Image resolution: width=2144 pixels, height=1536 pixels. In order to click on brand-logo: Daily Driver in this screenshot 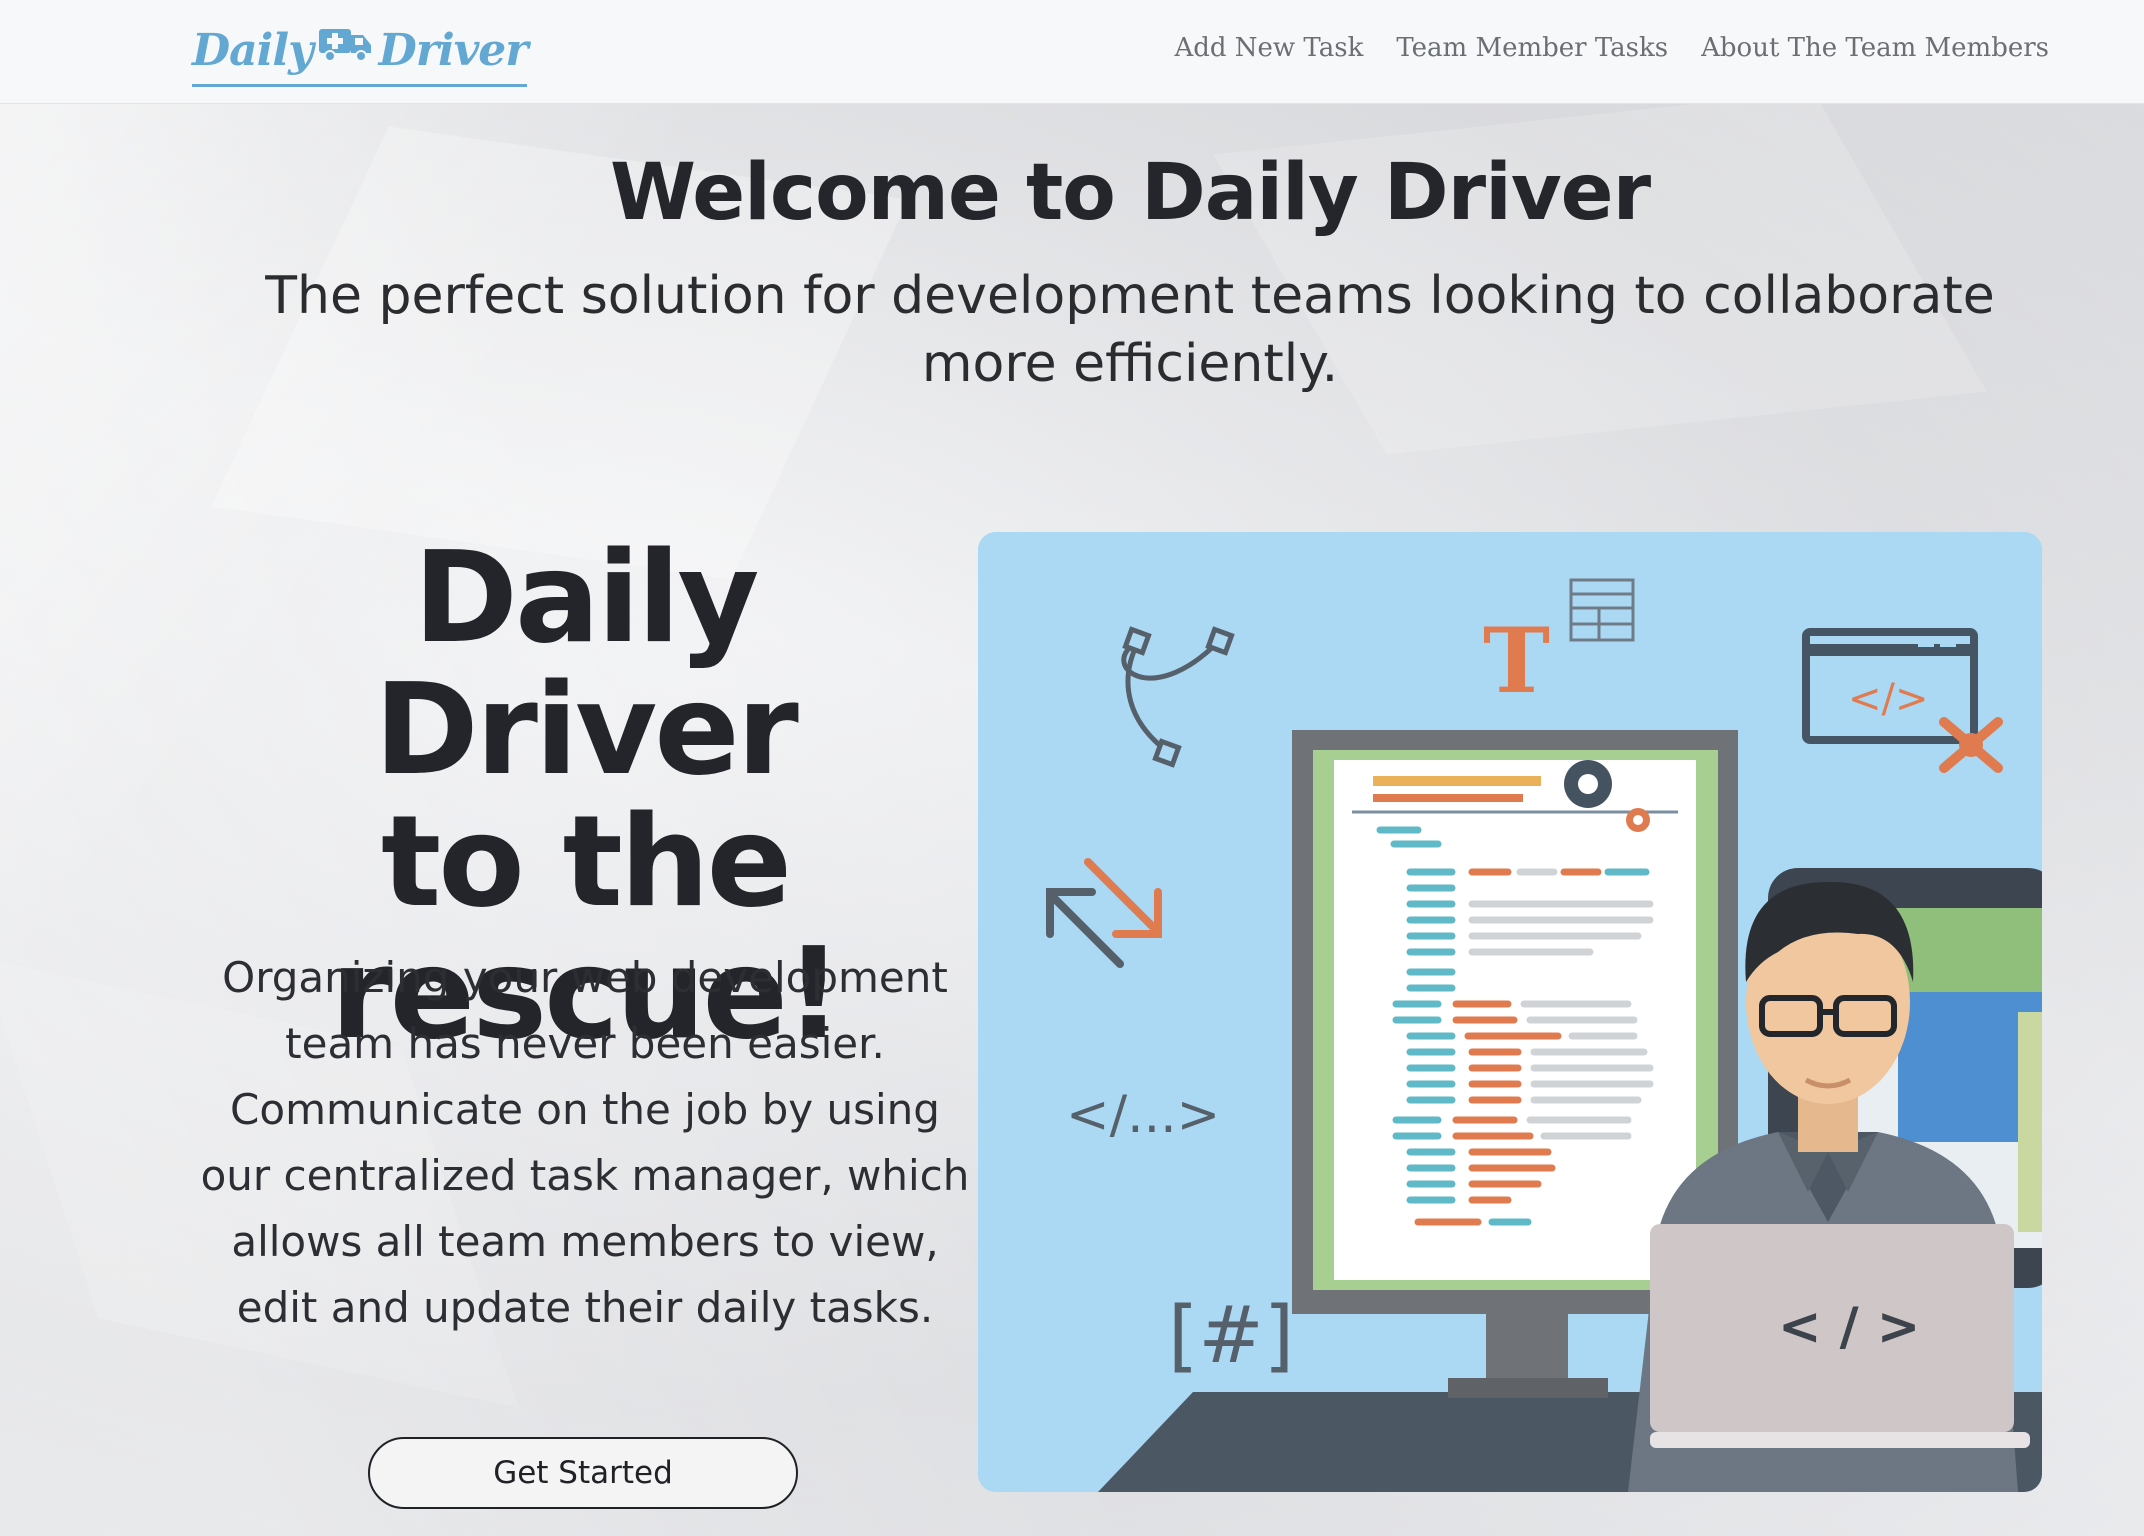, I will do `click(360, 52)`.